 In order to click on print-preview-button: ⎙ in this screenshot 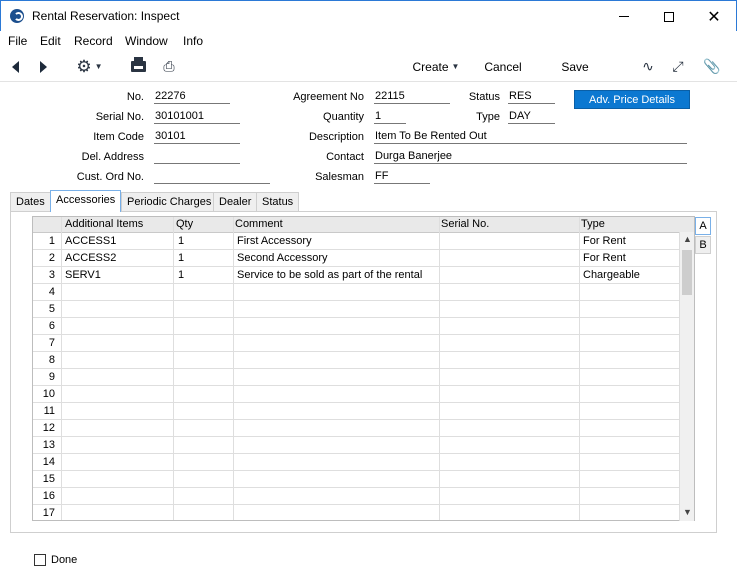, I will do `click(169, 66)`.